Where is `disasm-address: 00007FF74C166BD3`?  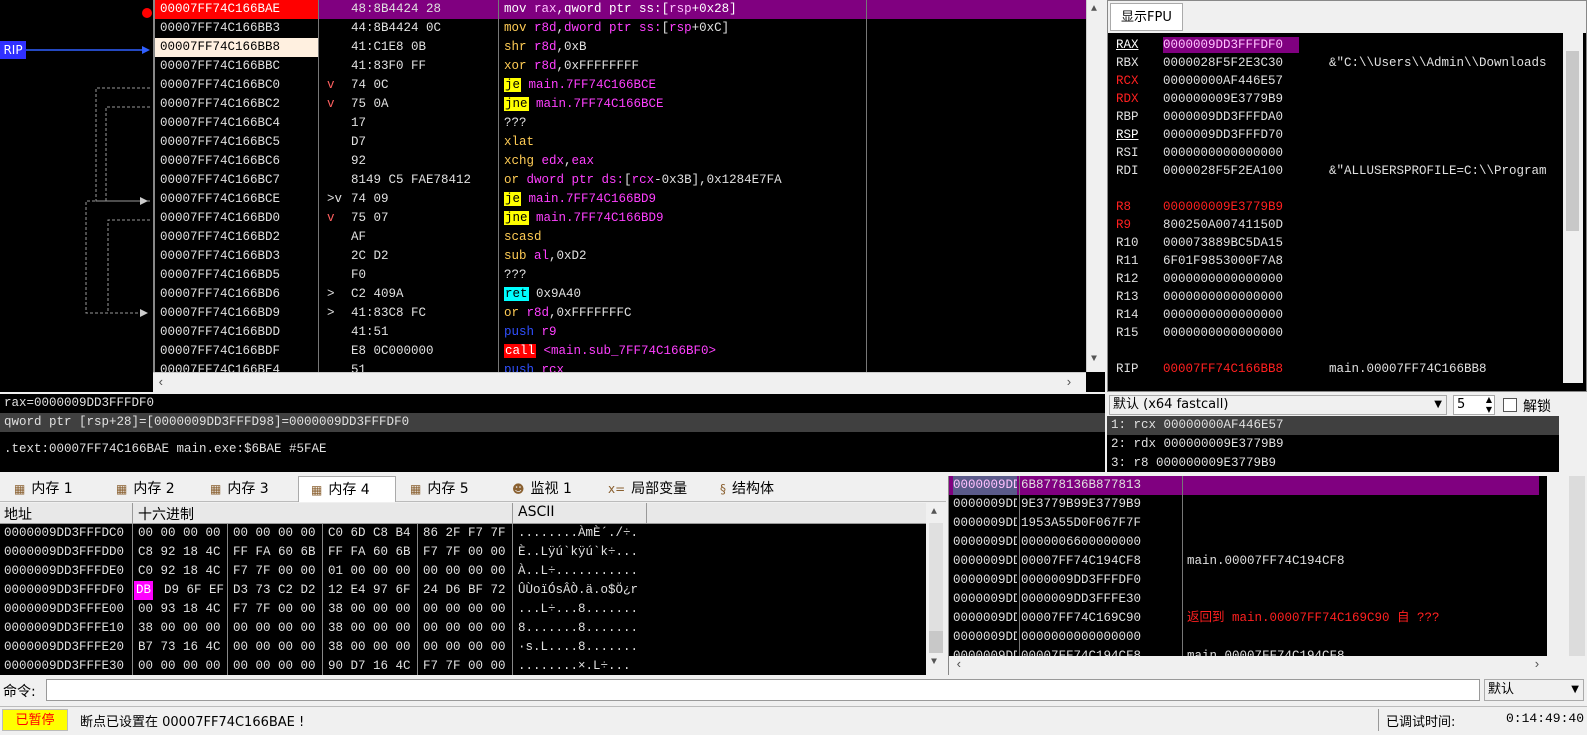
disasm-address: 00007FF74C166BD3 is located at coordinates (236, 256).